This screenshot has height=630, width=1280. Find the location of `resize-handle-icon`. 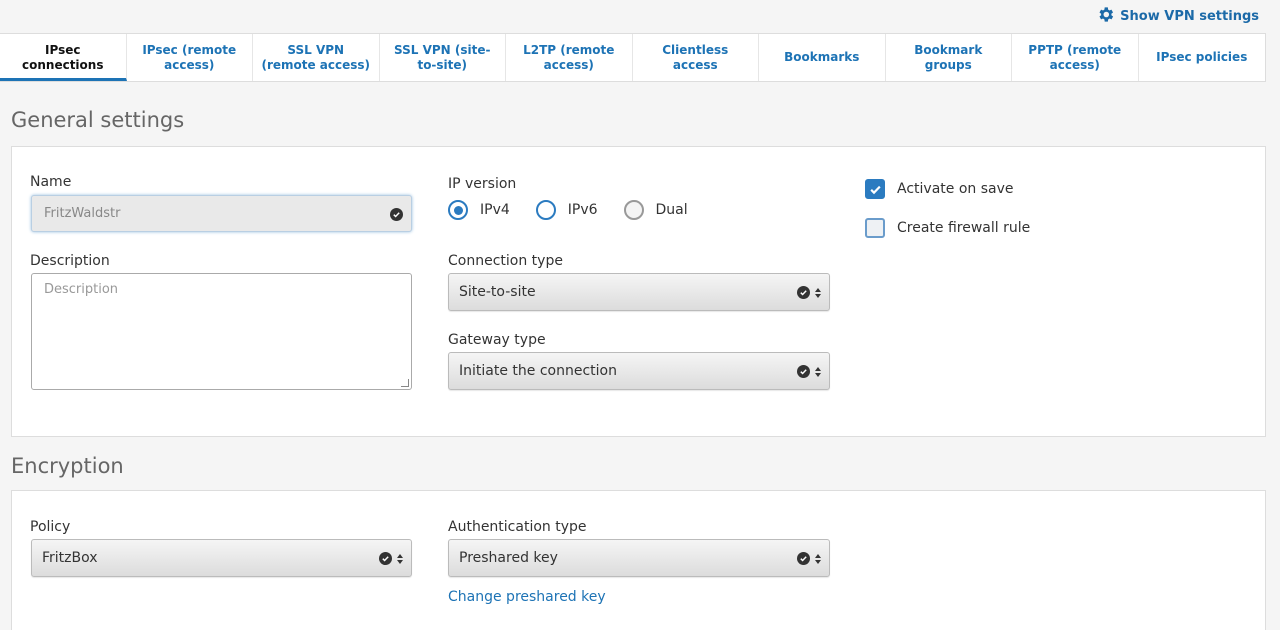

resize-handle-icon is located at coordinates (405, 383).